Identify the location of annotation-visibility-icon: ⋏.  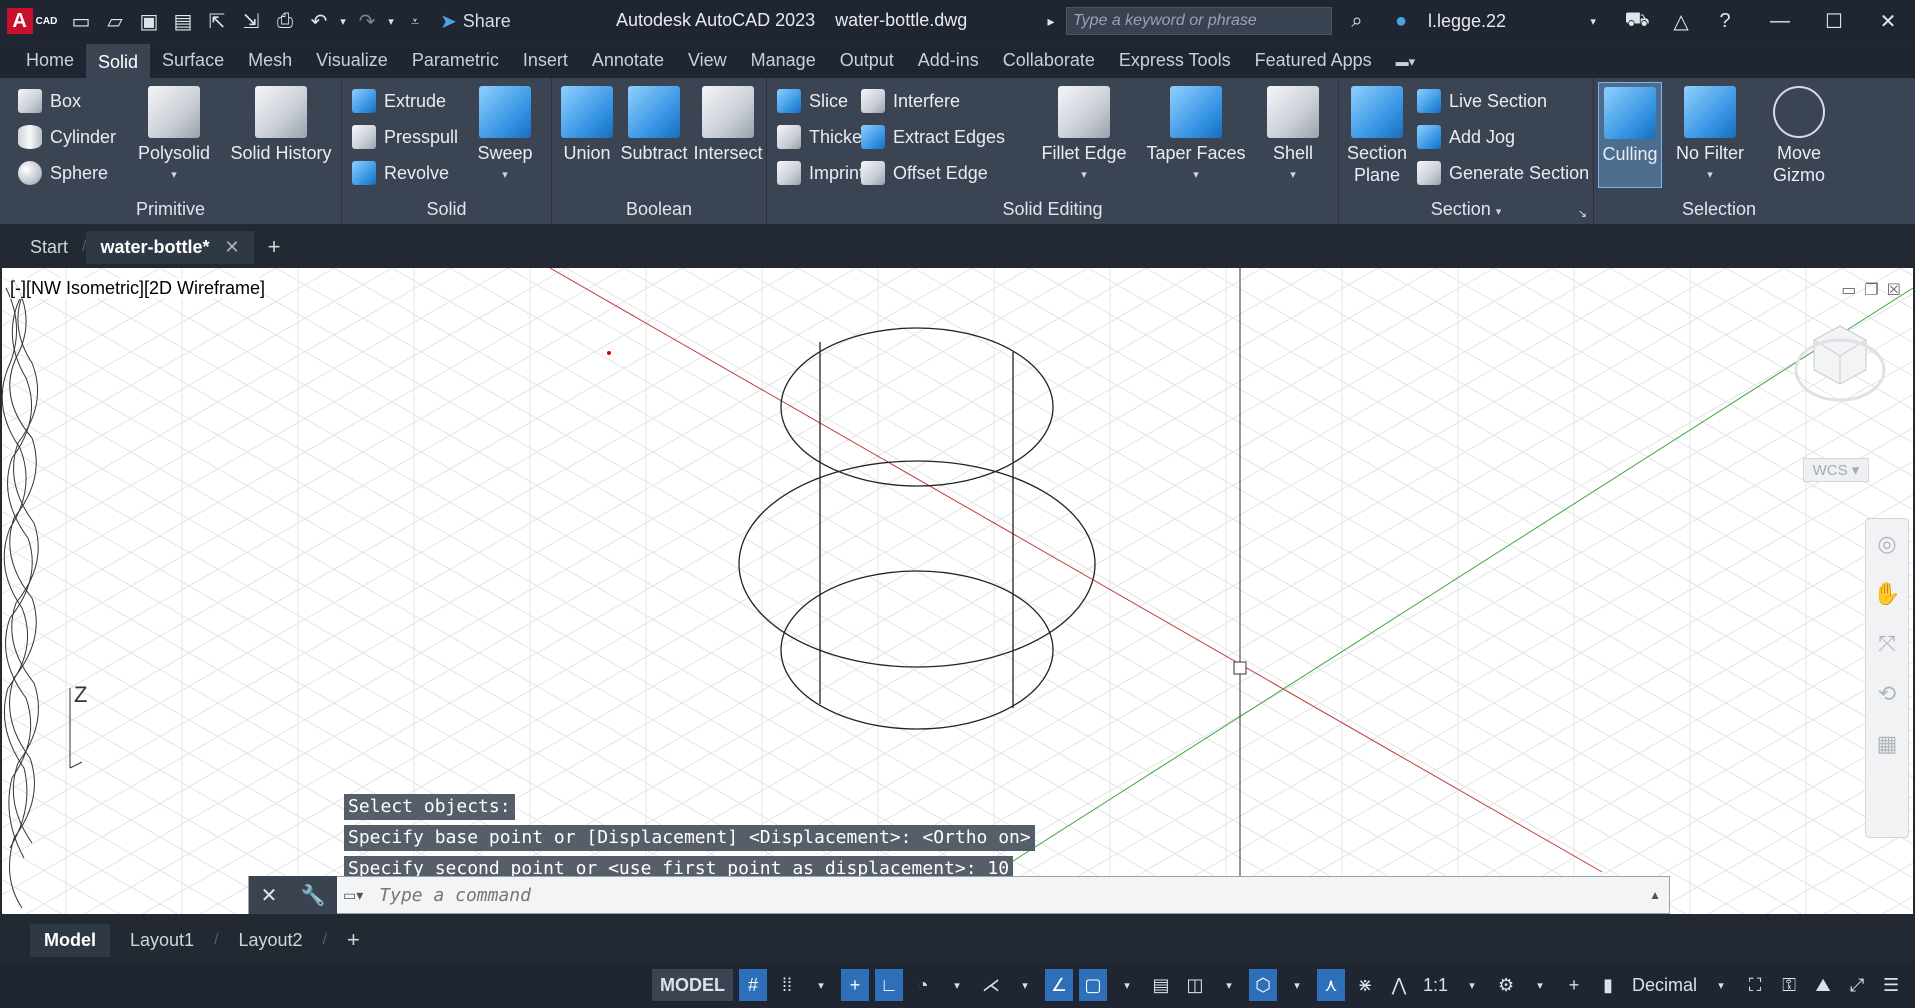
(1331, 985).